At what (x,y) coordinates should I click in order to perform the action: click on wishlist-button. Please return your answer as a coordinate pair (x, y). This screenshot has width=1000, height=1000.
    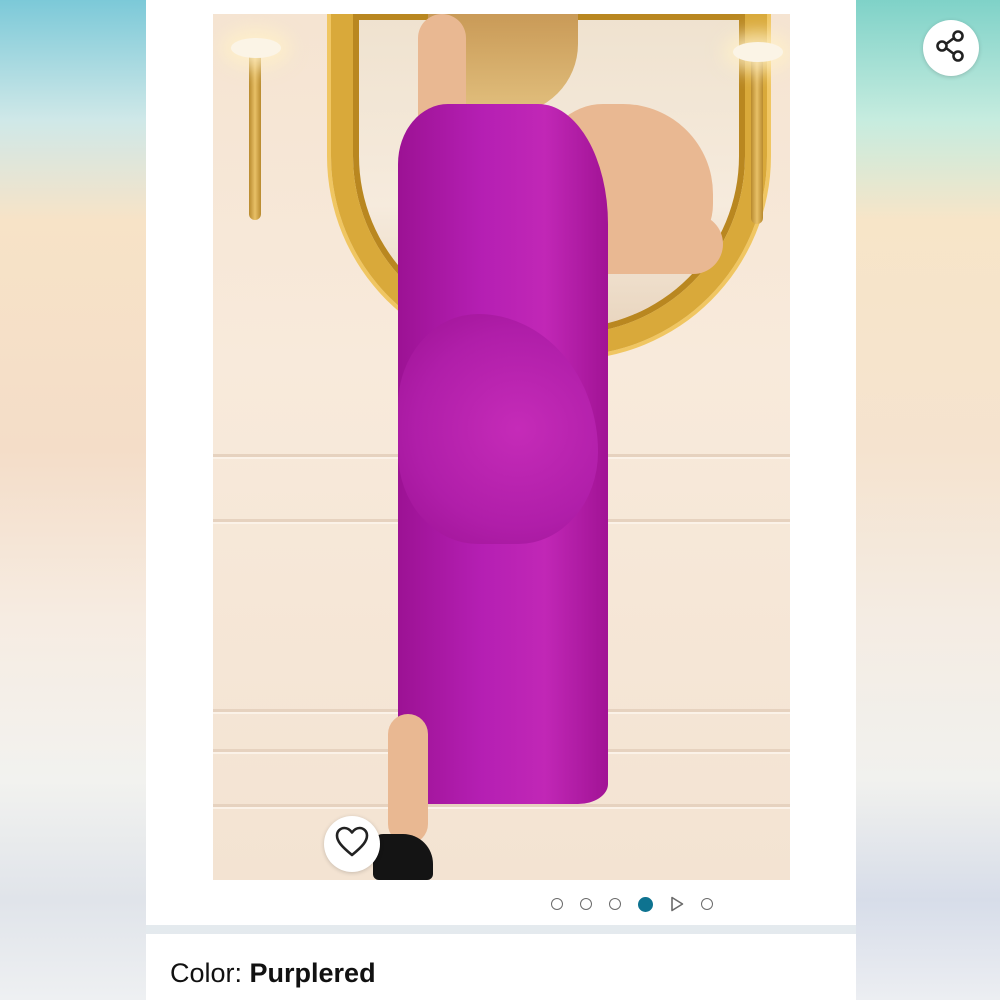
    Looking at the image, I should click on (352, 844).